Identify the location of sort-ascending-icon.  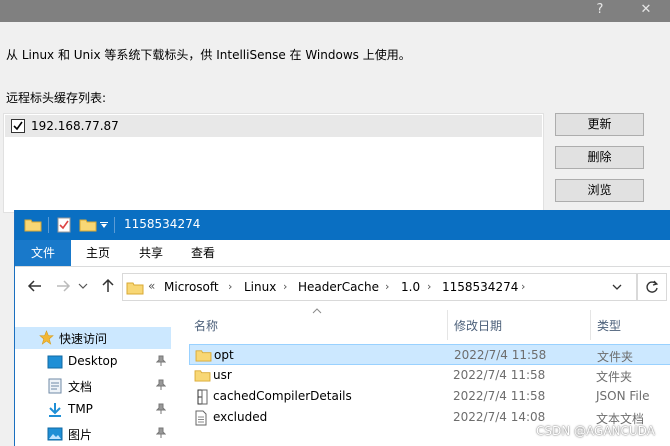
(317, 311).